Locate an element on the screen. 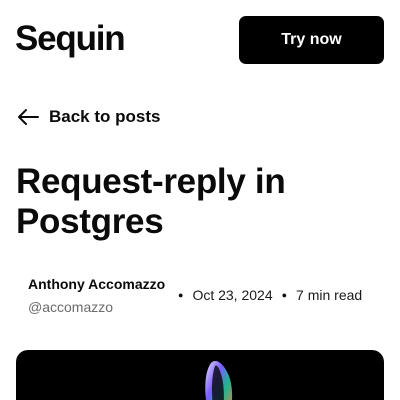 The image size is (400, 400). back-link-label: Back to posts is located at coordinates (105, 116).